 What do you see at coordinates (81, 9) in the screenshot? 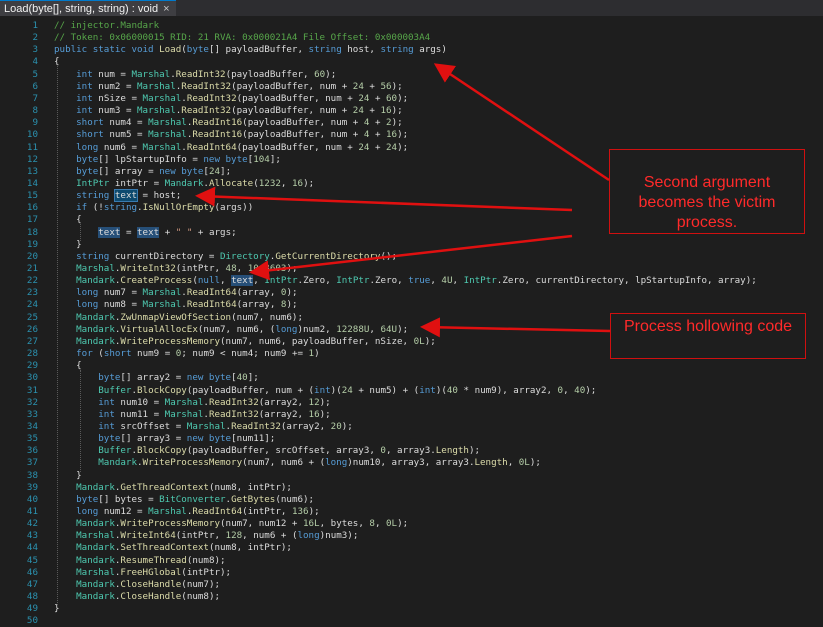
I see `tab-title: Load(byte[], string, string) : void` at bounding box center [81, 9].